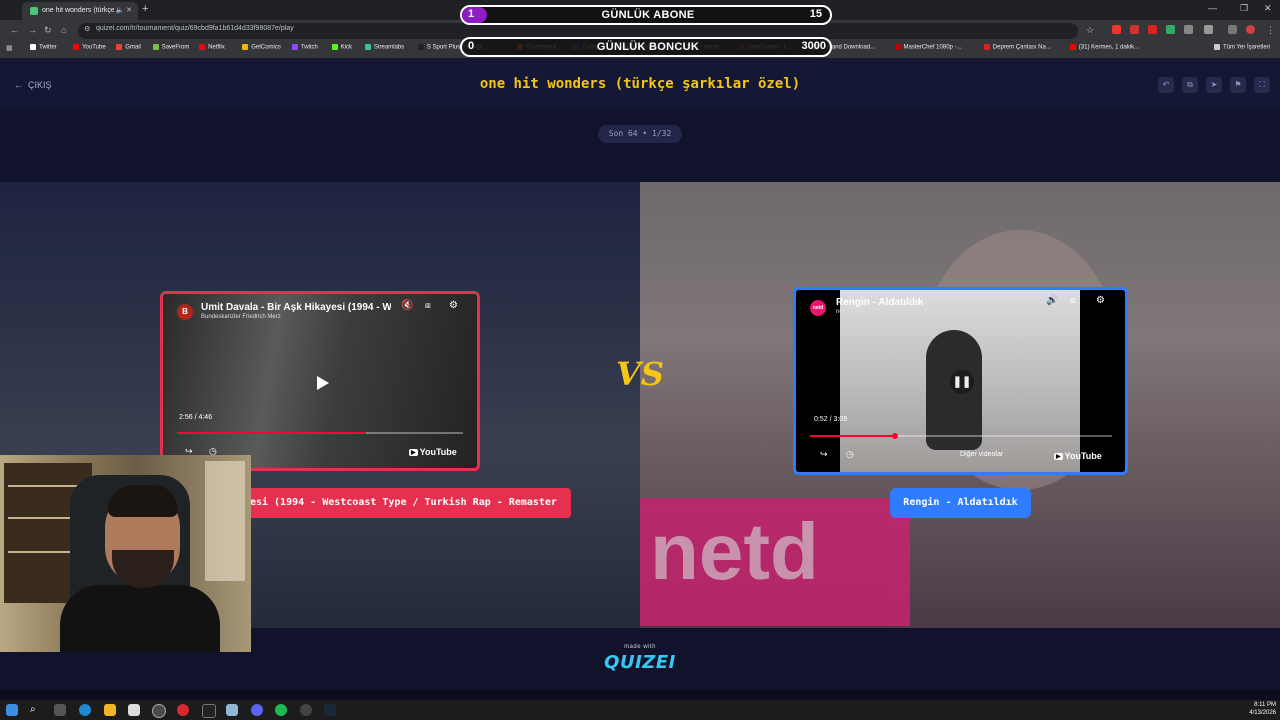 This screenshot has width=1280, height=720. Describe the element at coordinates (413, 453) in the screenshot. I see `youtube-play-icon: ▶` at that location.